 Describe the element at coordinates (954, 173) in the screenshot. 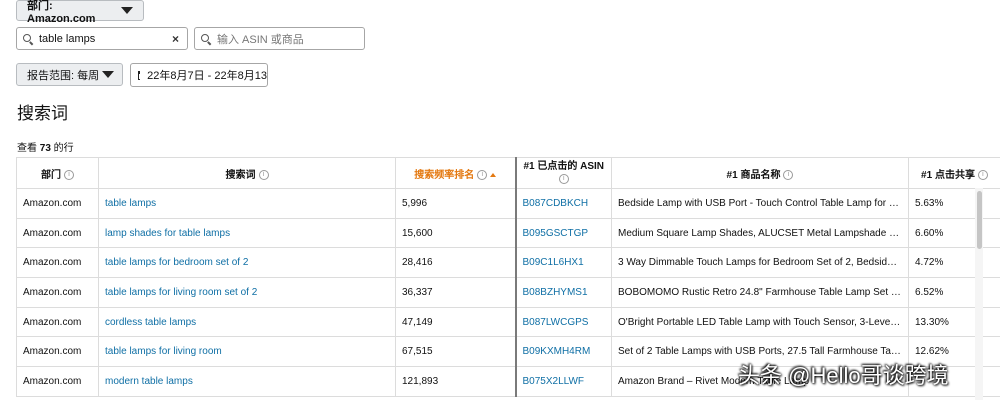

I see `col-header-top-click-share: #1 点击共享 i` at that location.